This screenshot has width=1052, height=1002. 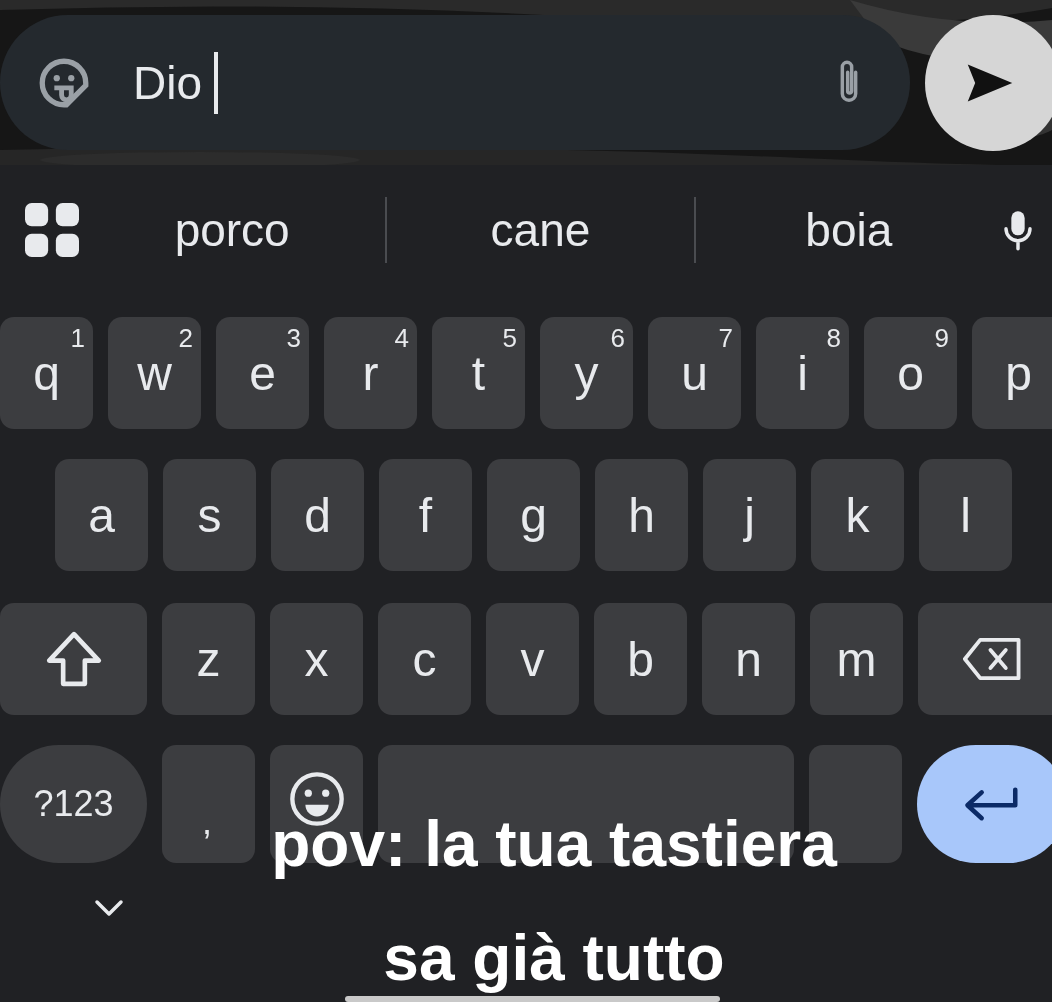 I want to click on letter-key: 6 y, so click(x=586, y=373).